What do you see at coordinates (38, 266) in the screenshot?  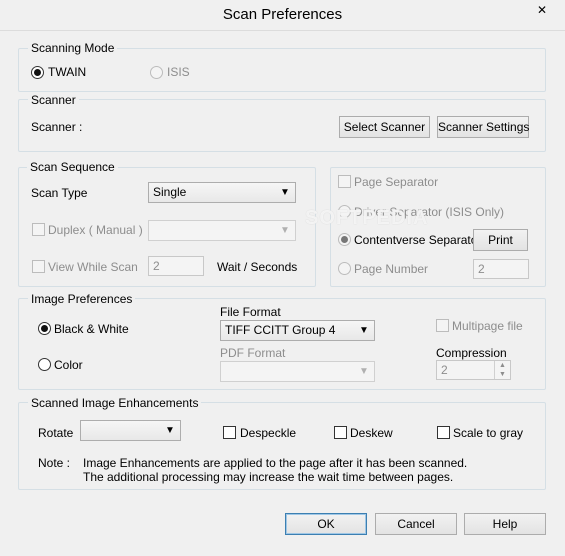 I see `view-while-scan-checkbox` at bounding box center [38, 266].